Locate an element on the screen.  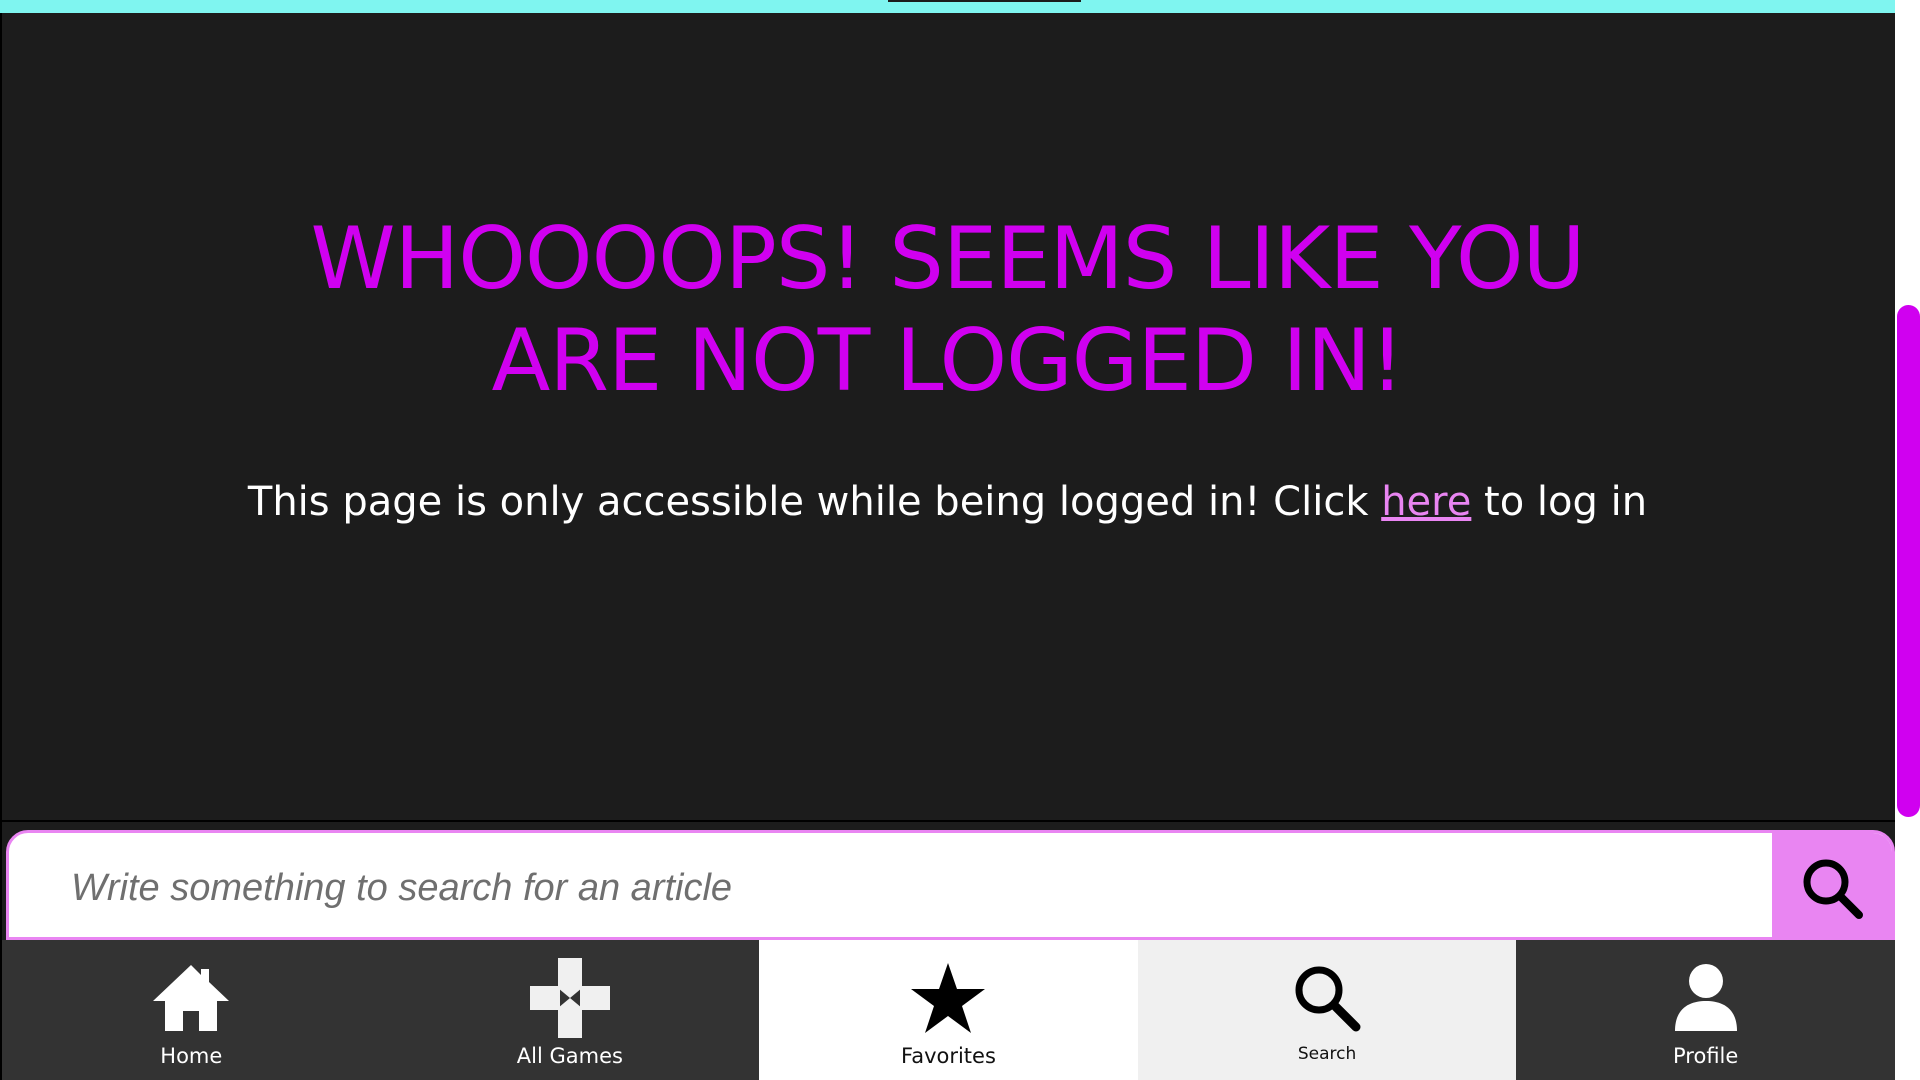
message-text-after: to log in is located at coordinates (1559, 502).